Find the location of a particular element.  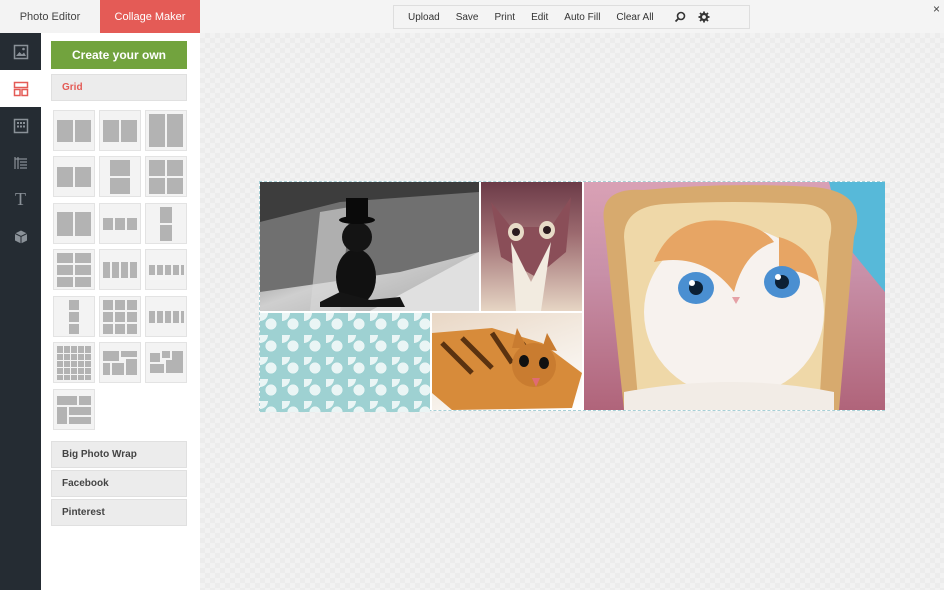

rail-item-stickers is located at coordinates (20, 236).